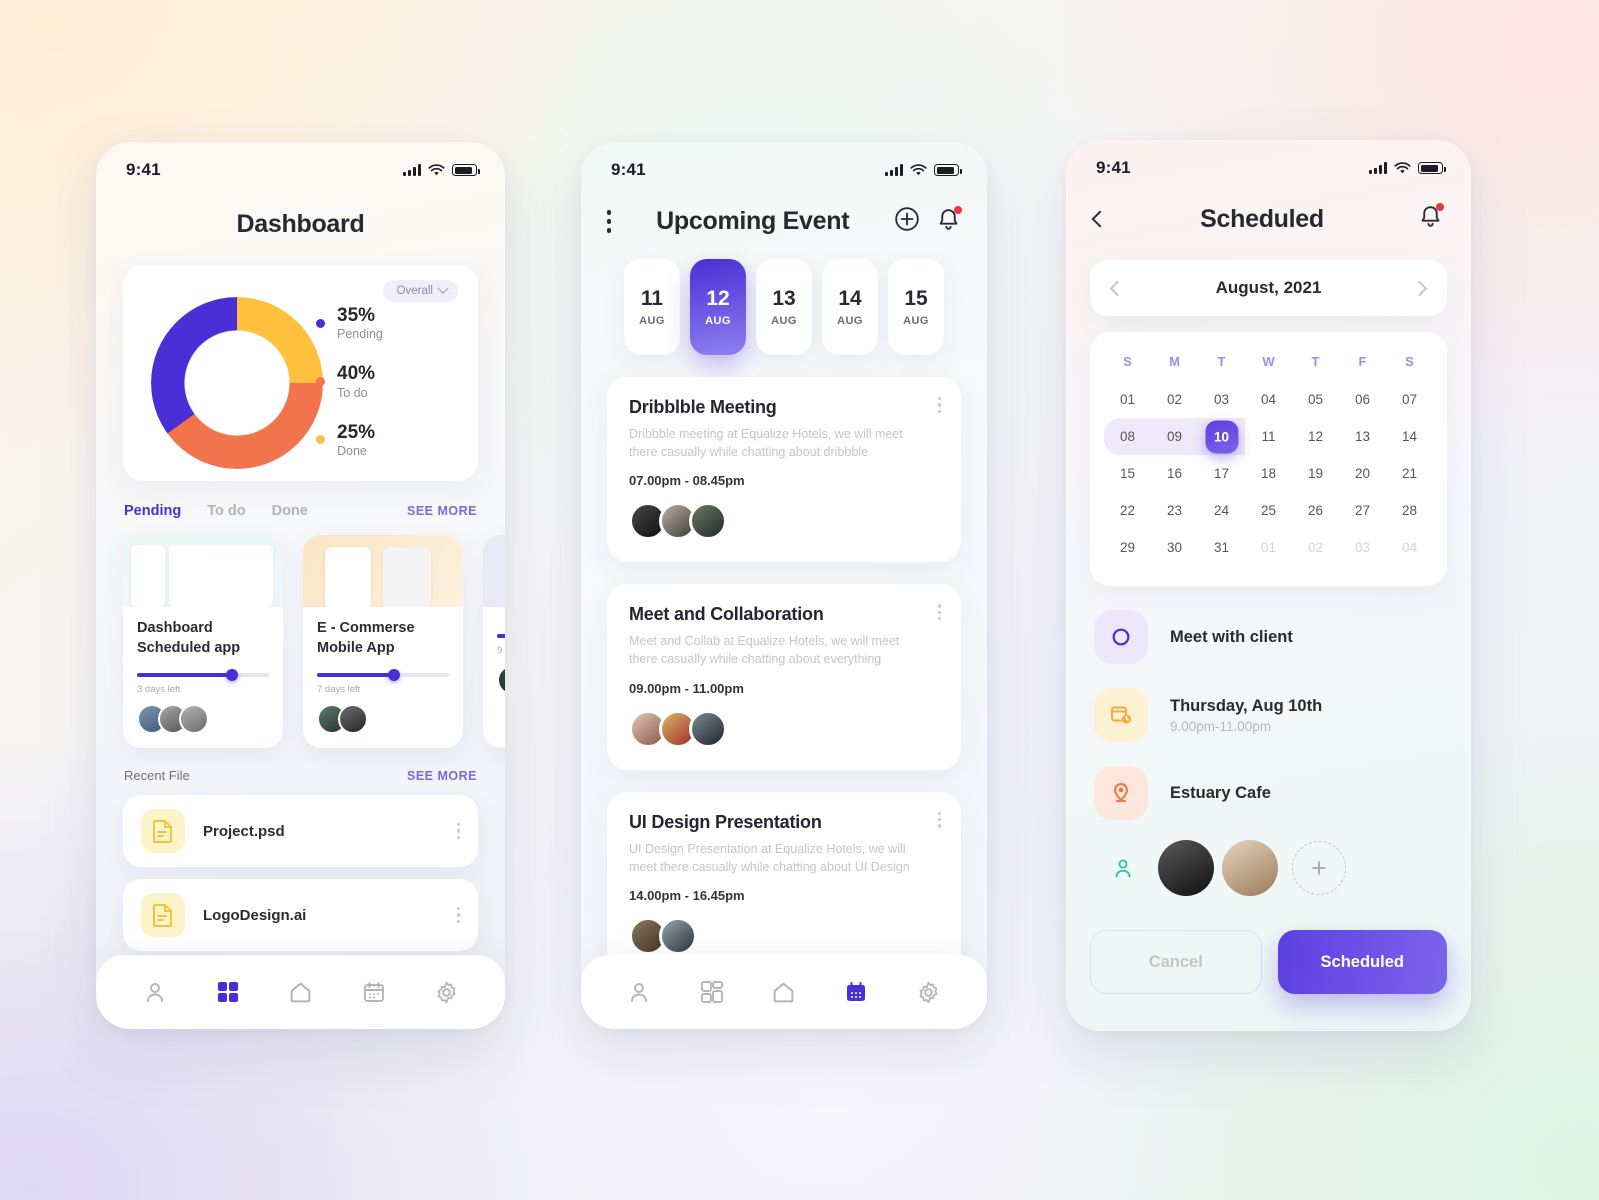  Describe the element at coordinates (1127, 436) in the screenshot. I see `calendar-day-in-range: 08` at that location.